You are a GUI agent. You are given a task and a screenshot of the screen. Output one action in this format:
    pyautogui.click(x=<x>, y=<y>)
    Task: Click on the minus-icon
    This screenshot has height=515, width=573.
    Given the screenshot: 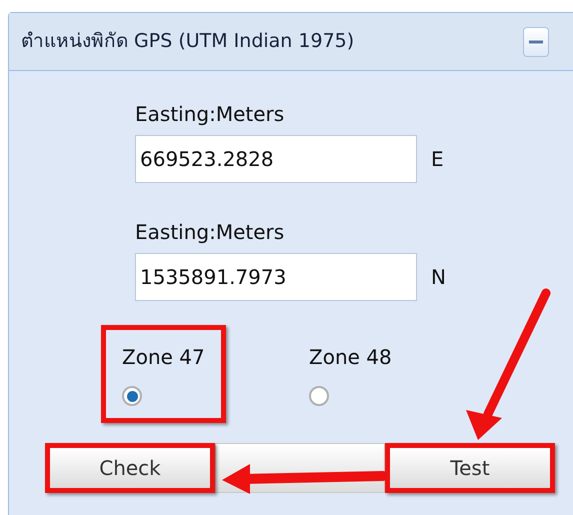 What is the action you would take?
    pyautogui.click(x=536, y=42)
    